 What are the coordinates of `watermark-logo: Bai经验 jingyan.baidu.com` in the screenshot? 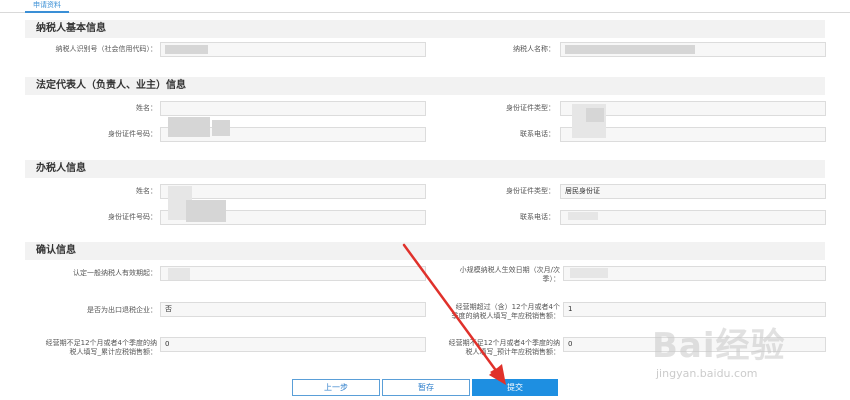 It's located at (732, 353).